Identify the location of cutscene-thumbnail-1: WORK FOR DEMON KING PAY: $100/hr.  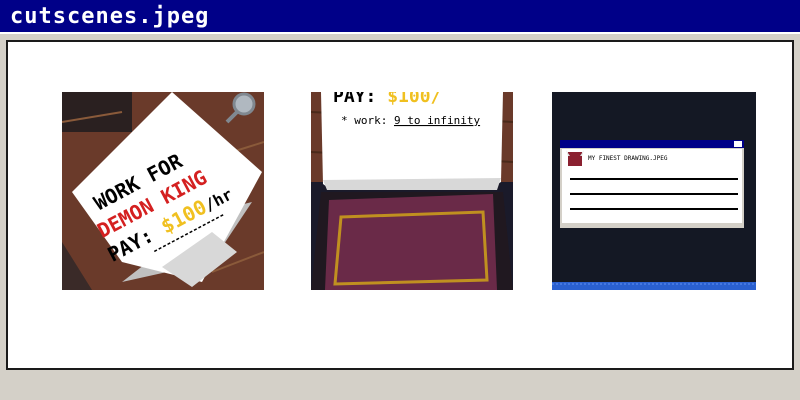
(163, 191).